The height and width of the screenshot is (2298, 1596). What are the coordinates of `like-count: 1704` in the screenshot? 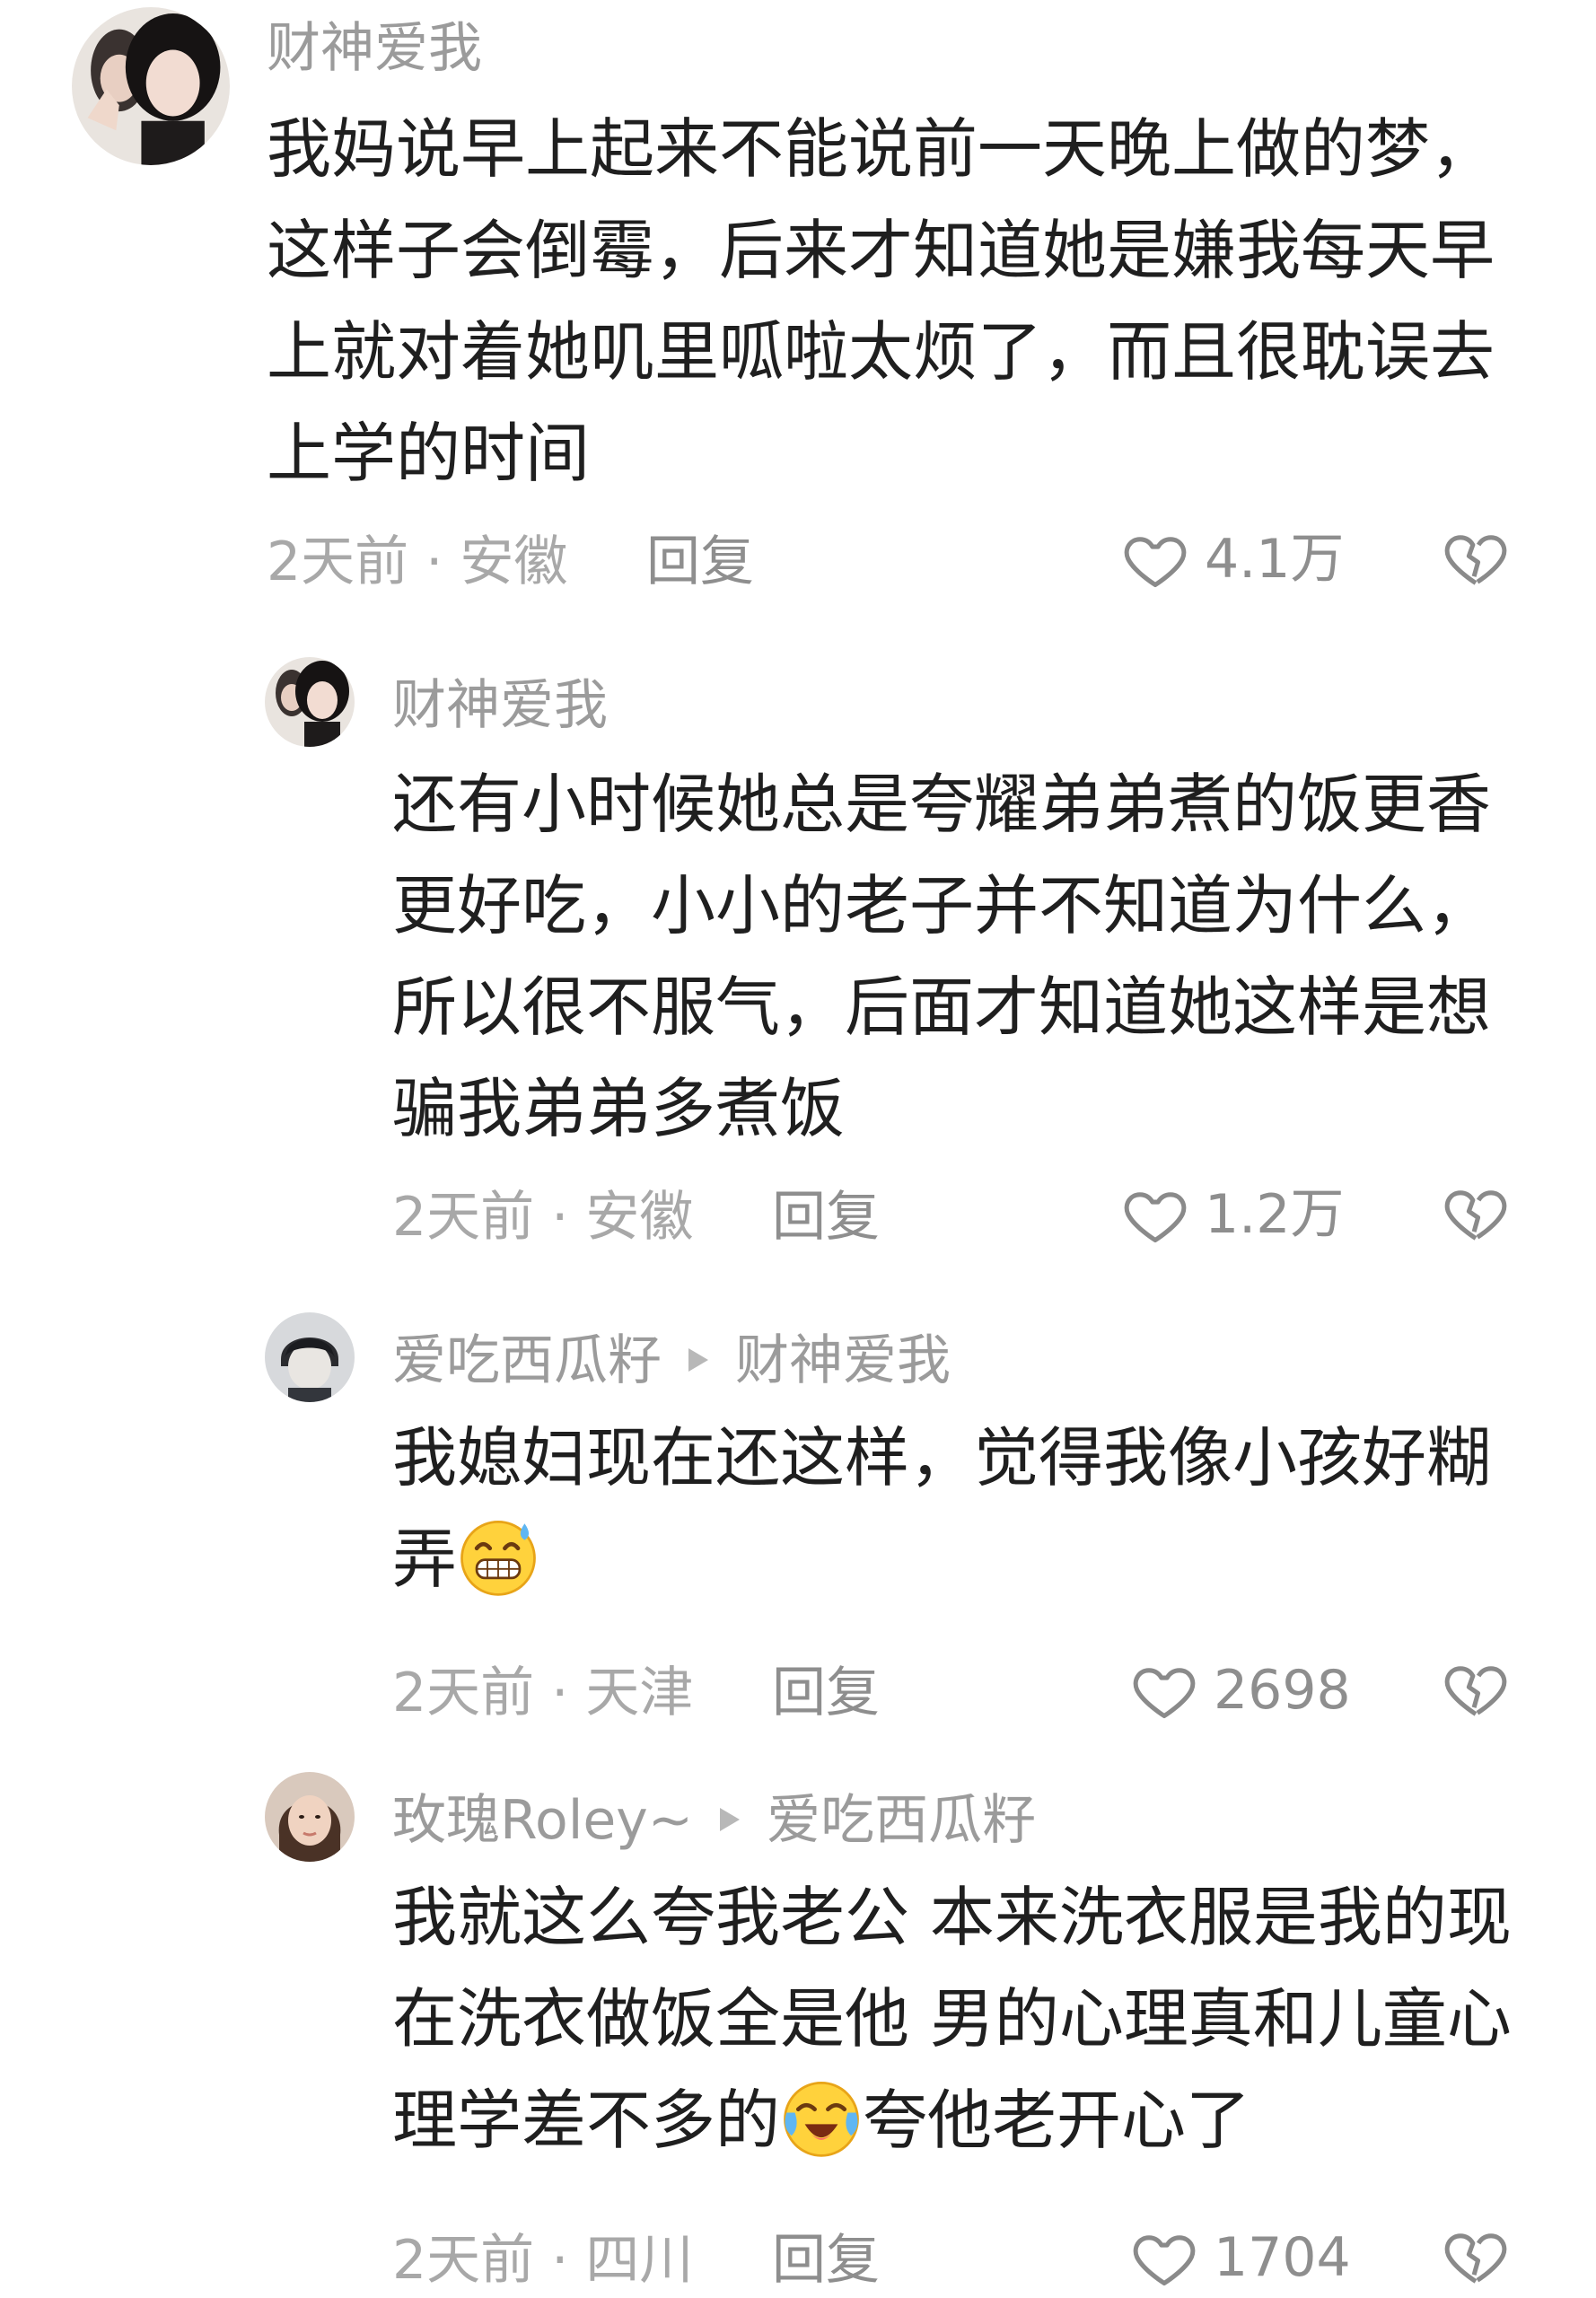 It's located at (1282, 2257).